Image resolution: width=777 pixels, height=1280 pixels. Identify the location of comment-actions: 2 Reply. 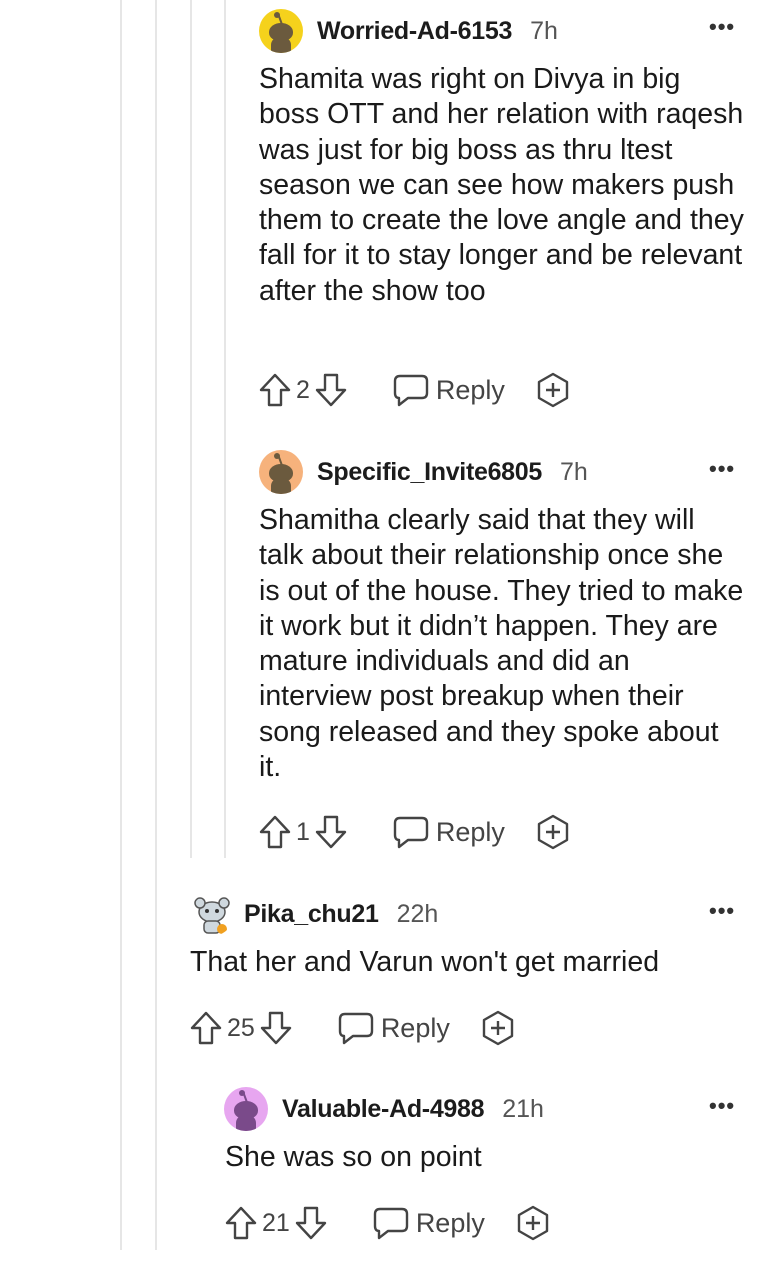
(414, 390).